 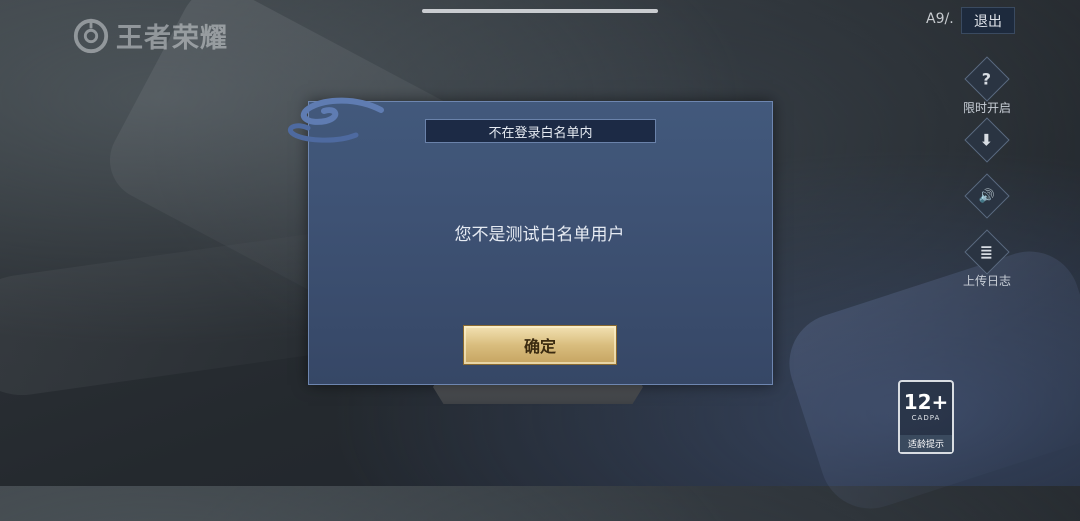 I want to click on side-button-download: ⬇, so click(x=987, y=140).